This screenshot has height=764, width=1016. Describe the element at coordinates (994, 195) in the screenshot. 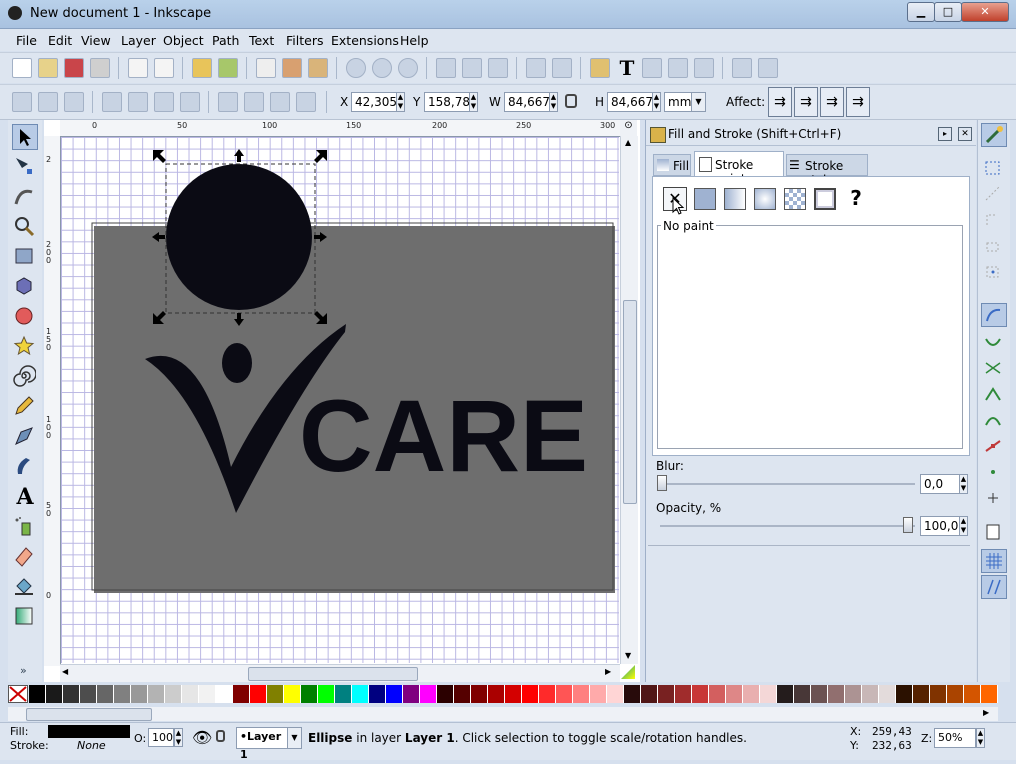

I see `snap-bbox-edges-icon` at that location.